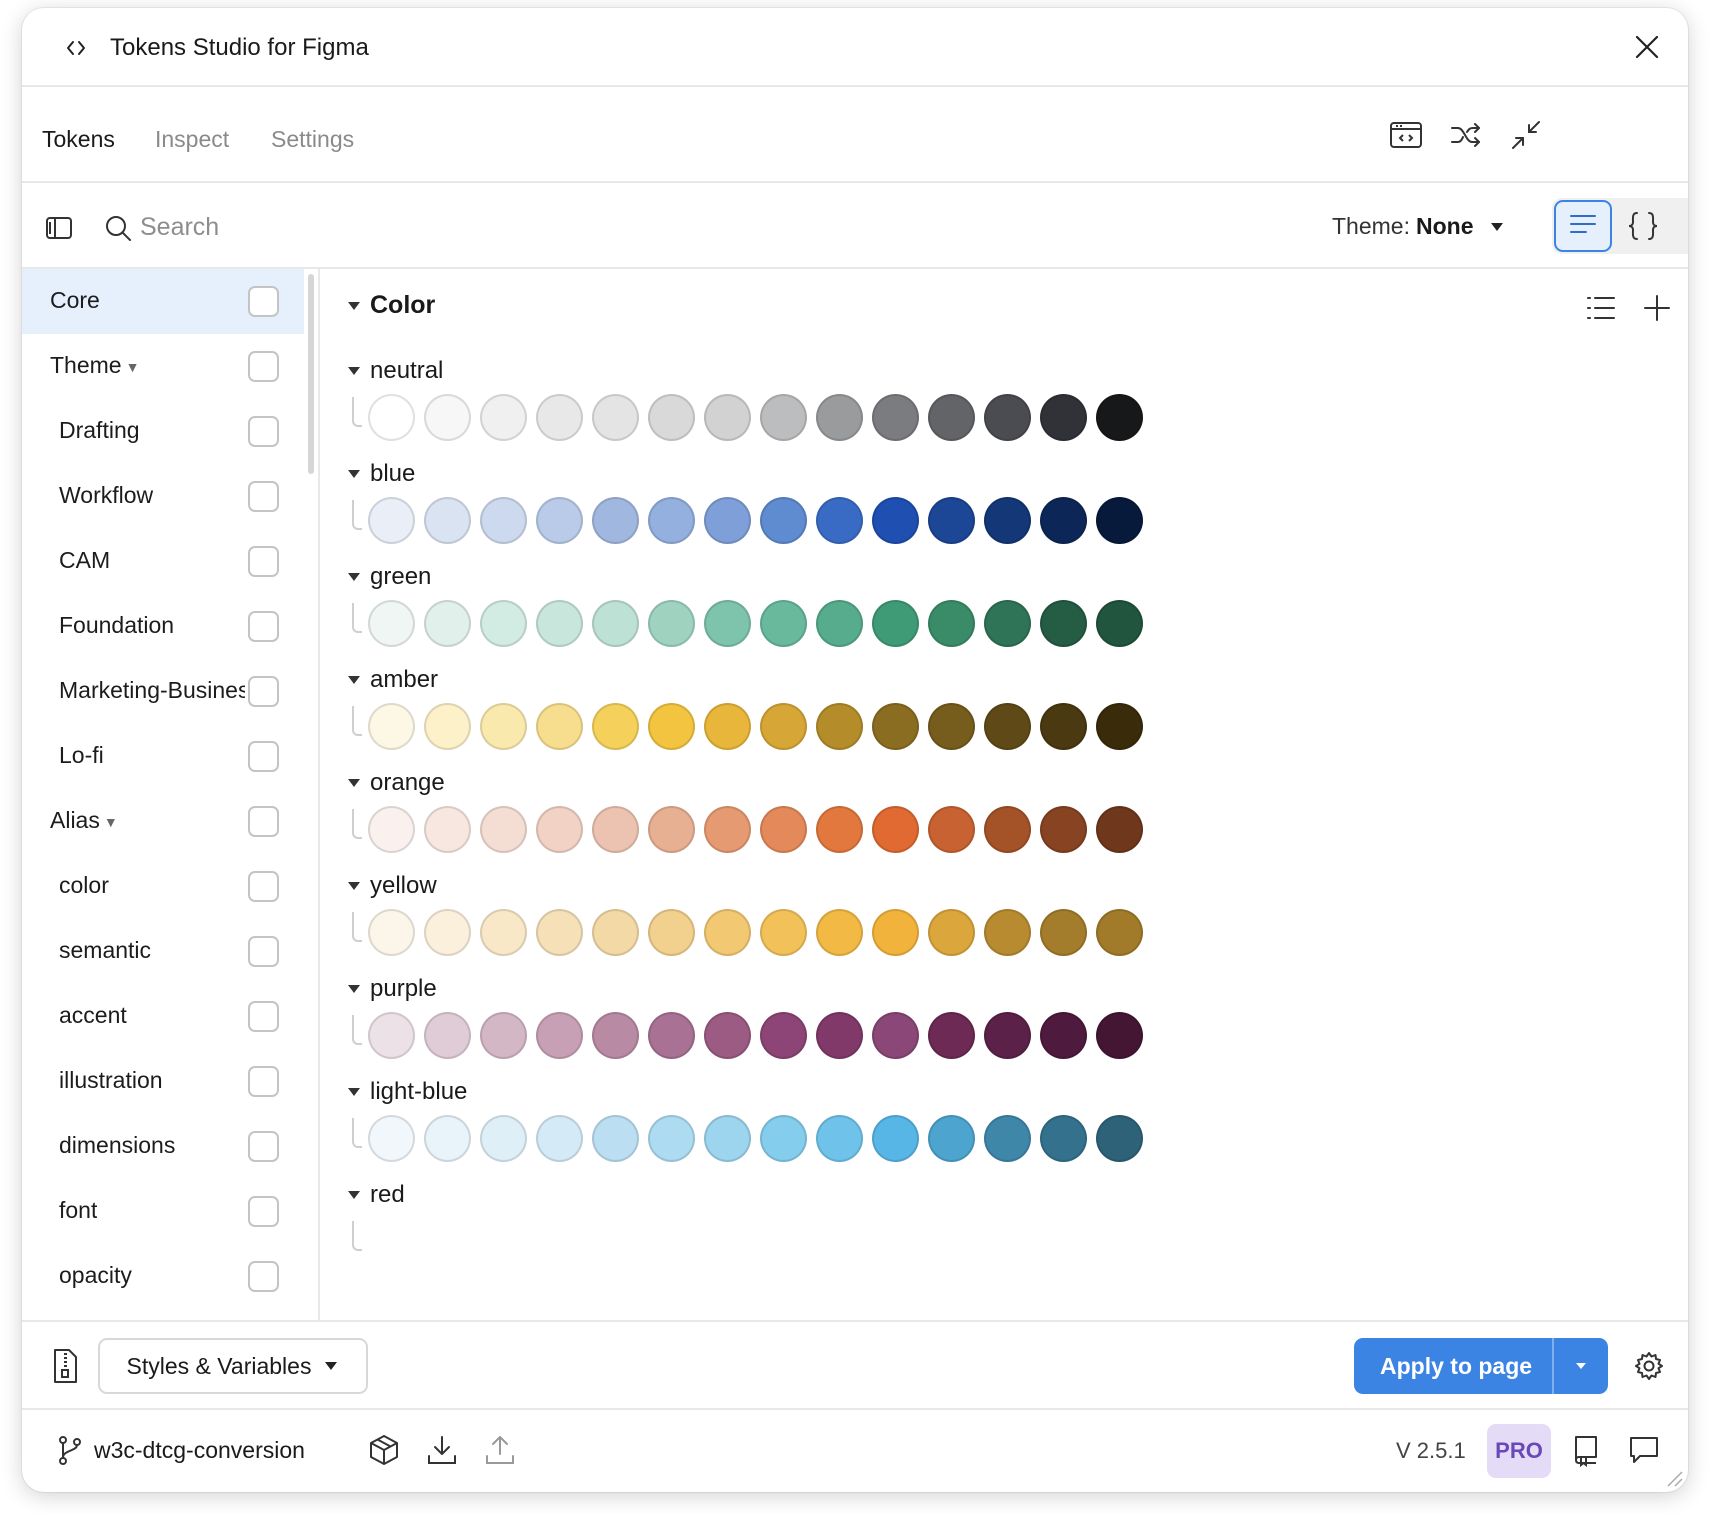  What do you see at coordinates (65, 1366) in the screenshot?
I see `file-zip-icon` at bounding box center [65, 1366].